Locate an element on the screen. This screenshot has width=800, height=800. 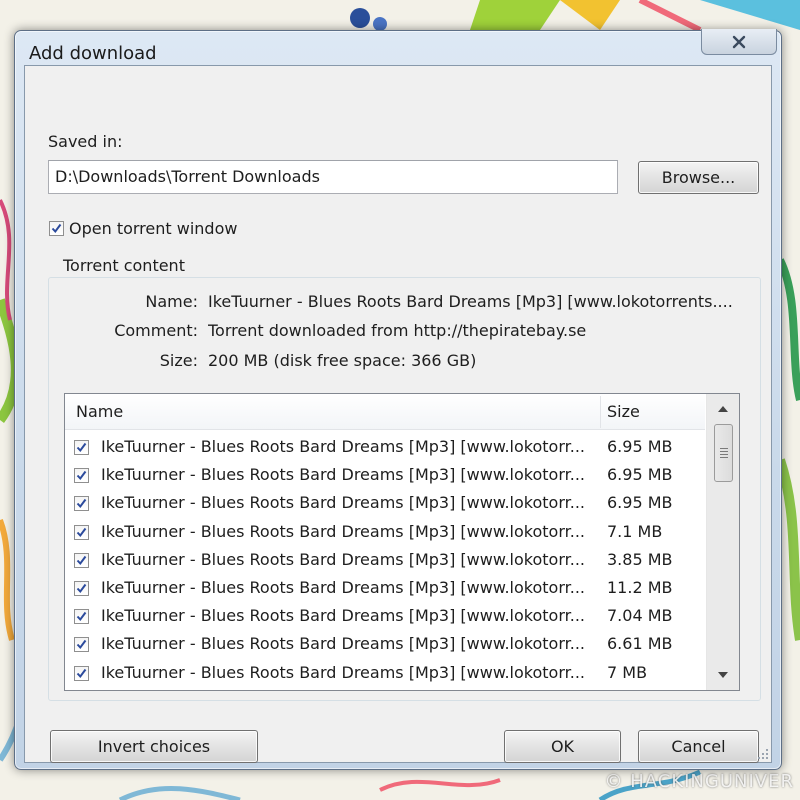
torrent-size-value: 200 MB (disk free space: 366 GB) is located at coordinates (342, 360).